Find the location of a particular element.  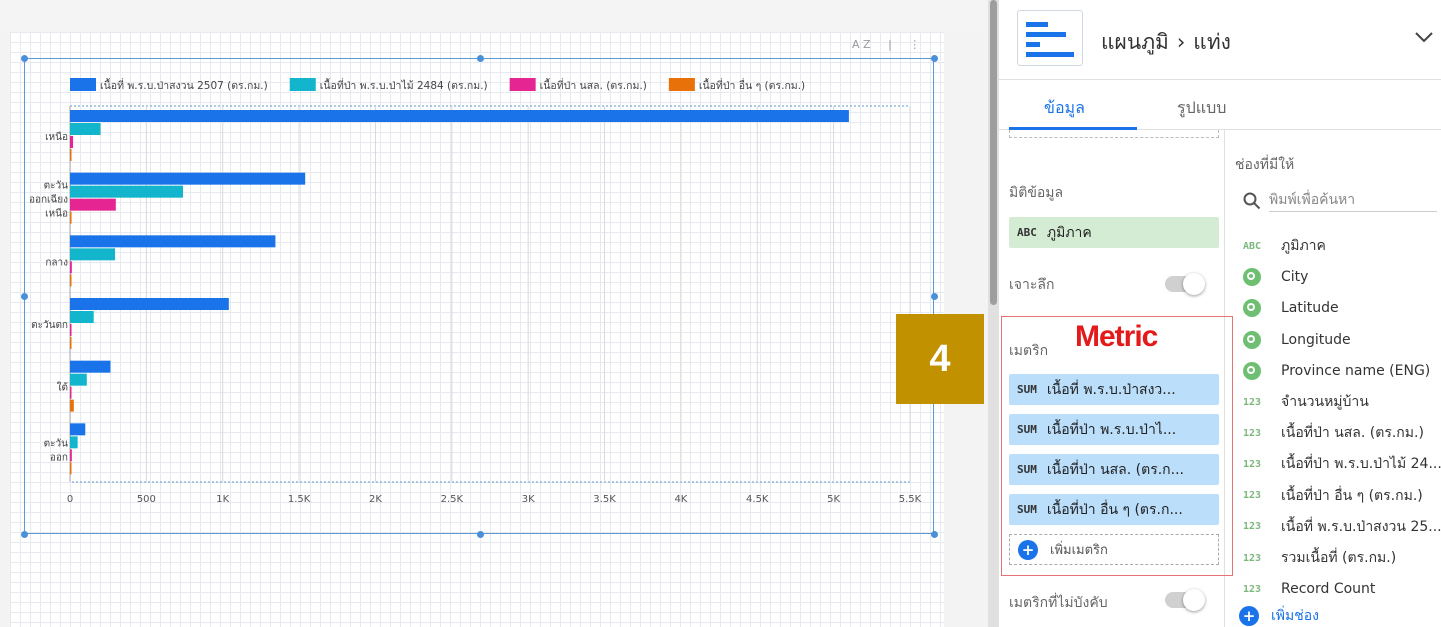

panel-header: แผนภูมิ › แท่ง is located at coordinates (1220, 40).